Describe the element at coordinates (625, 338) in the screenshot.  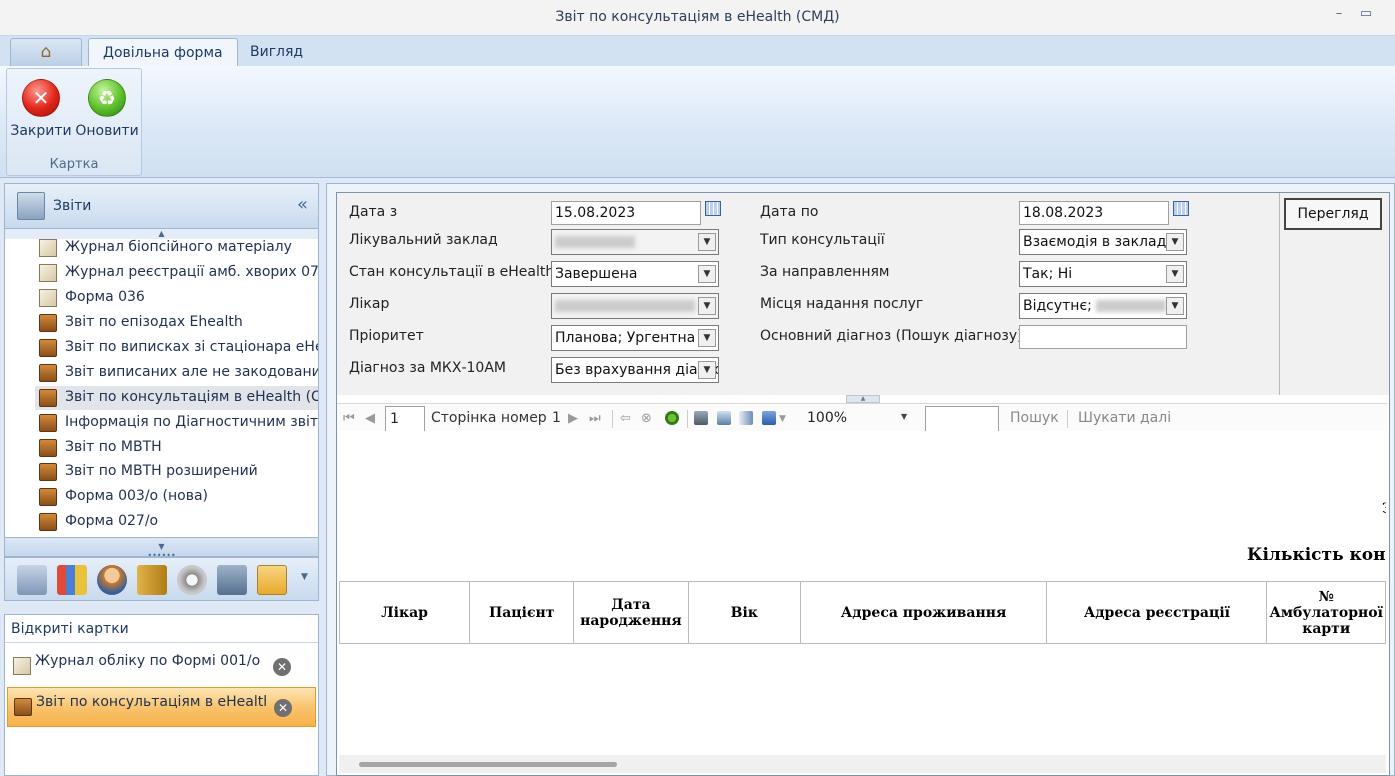
I see `priority-value: Планова; Ургентна` at that location.